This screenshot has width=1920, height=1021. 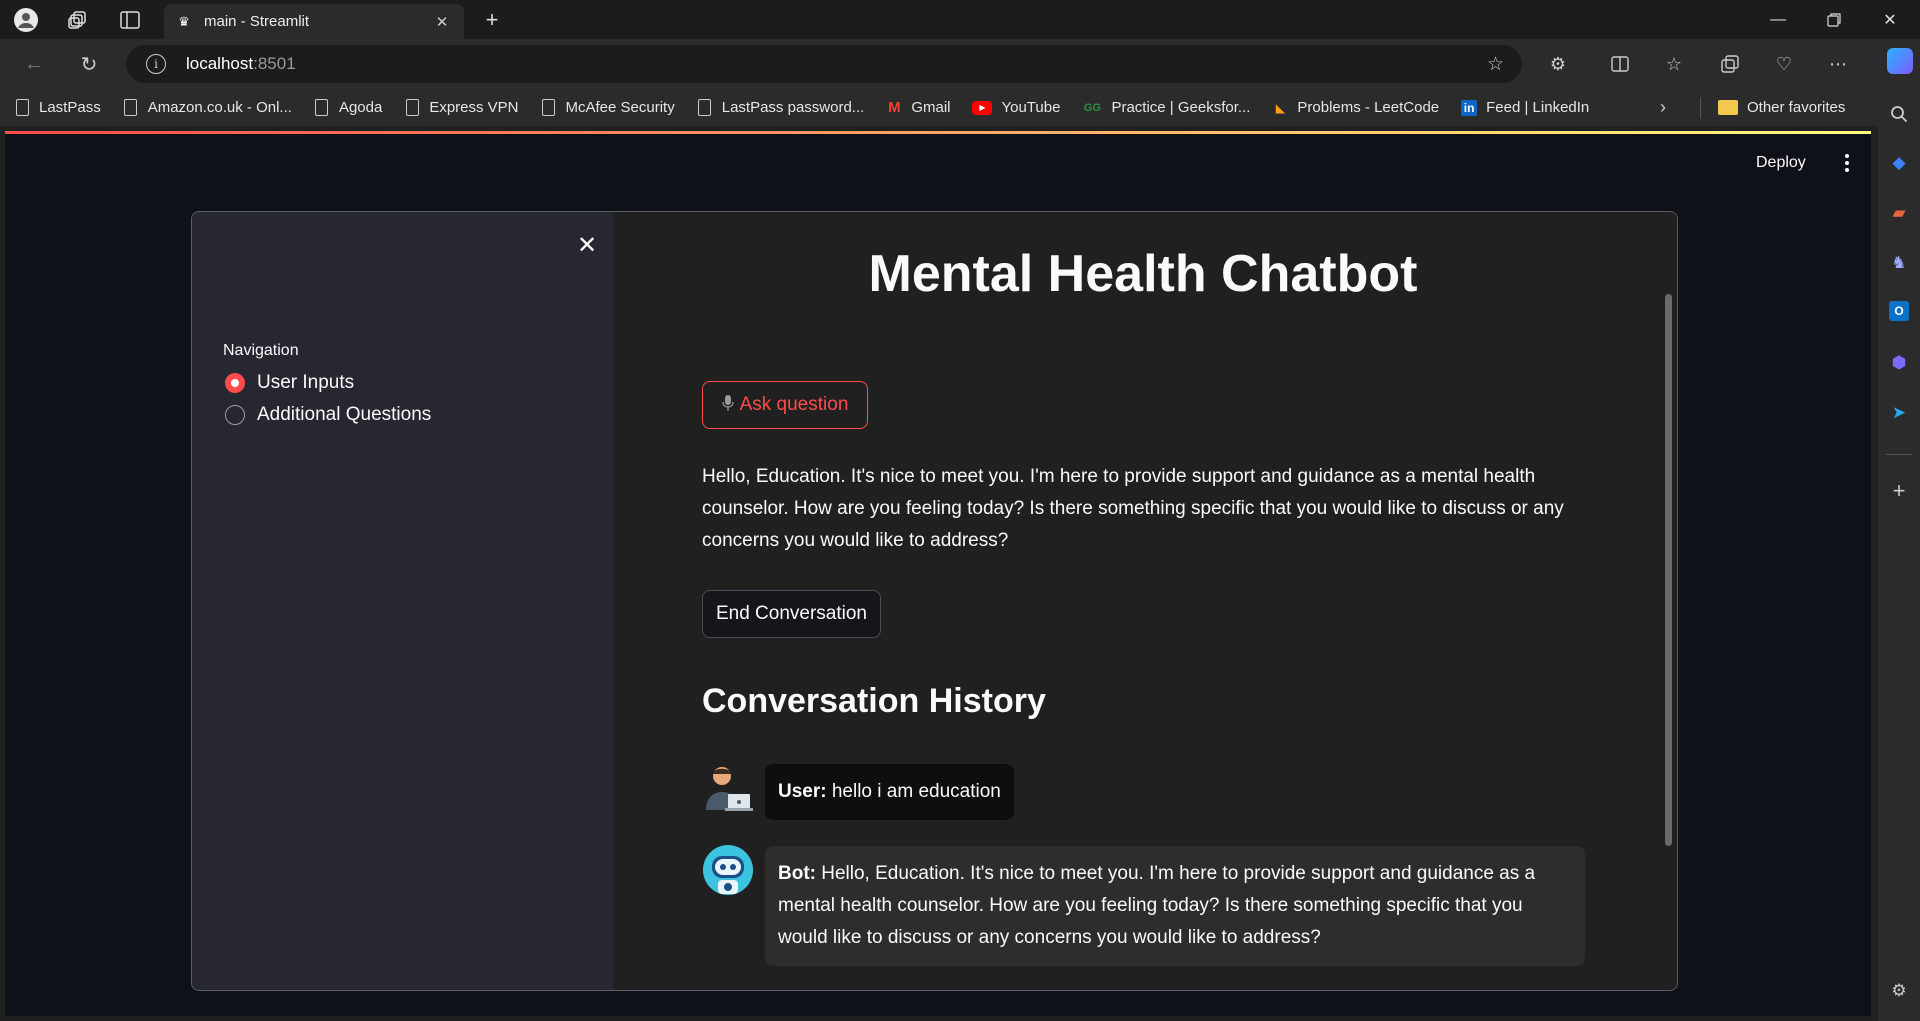 I want to click on radio-unselected-icon, so click(x=235, y=415).